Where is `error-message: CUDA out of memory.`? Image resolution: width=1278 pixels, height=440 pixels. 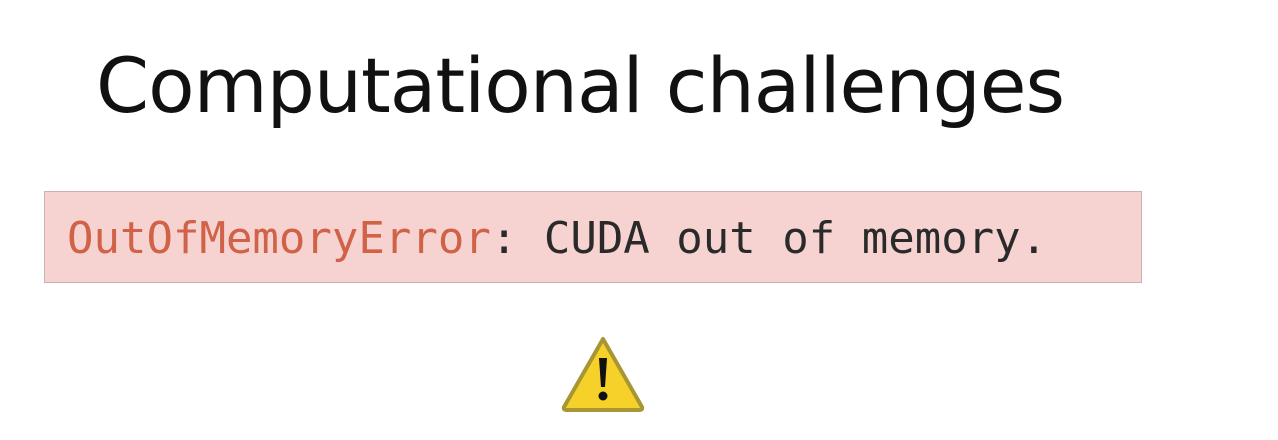
error-message: CUDA out of memory. is located at coordinates (782, 238).